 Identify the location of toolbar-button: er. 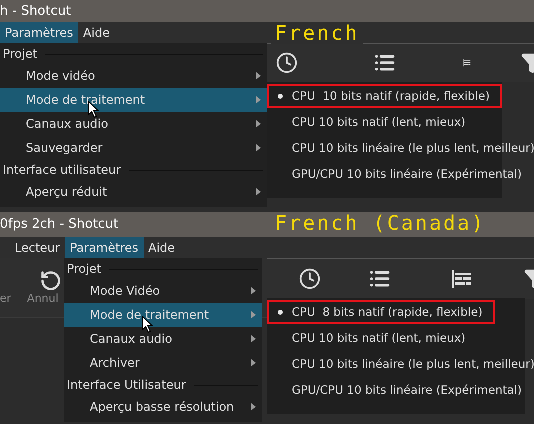
(6, 298).